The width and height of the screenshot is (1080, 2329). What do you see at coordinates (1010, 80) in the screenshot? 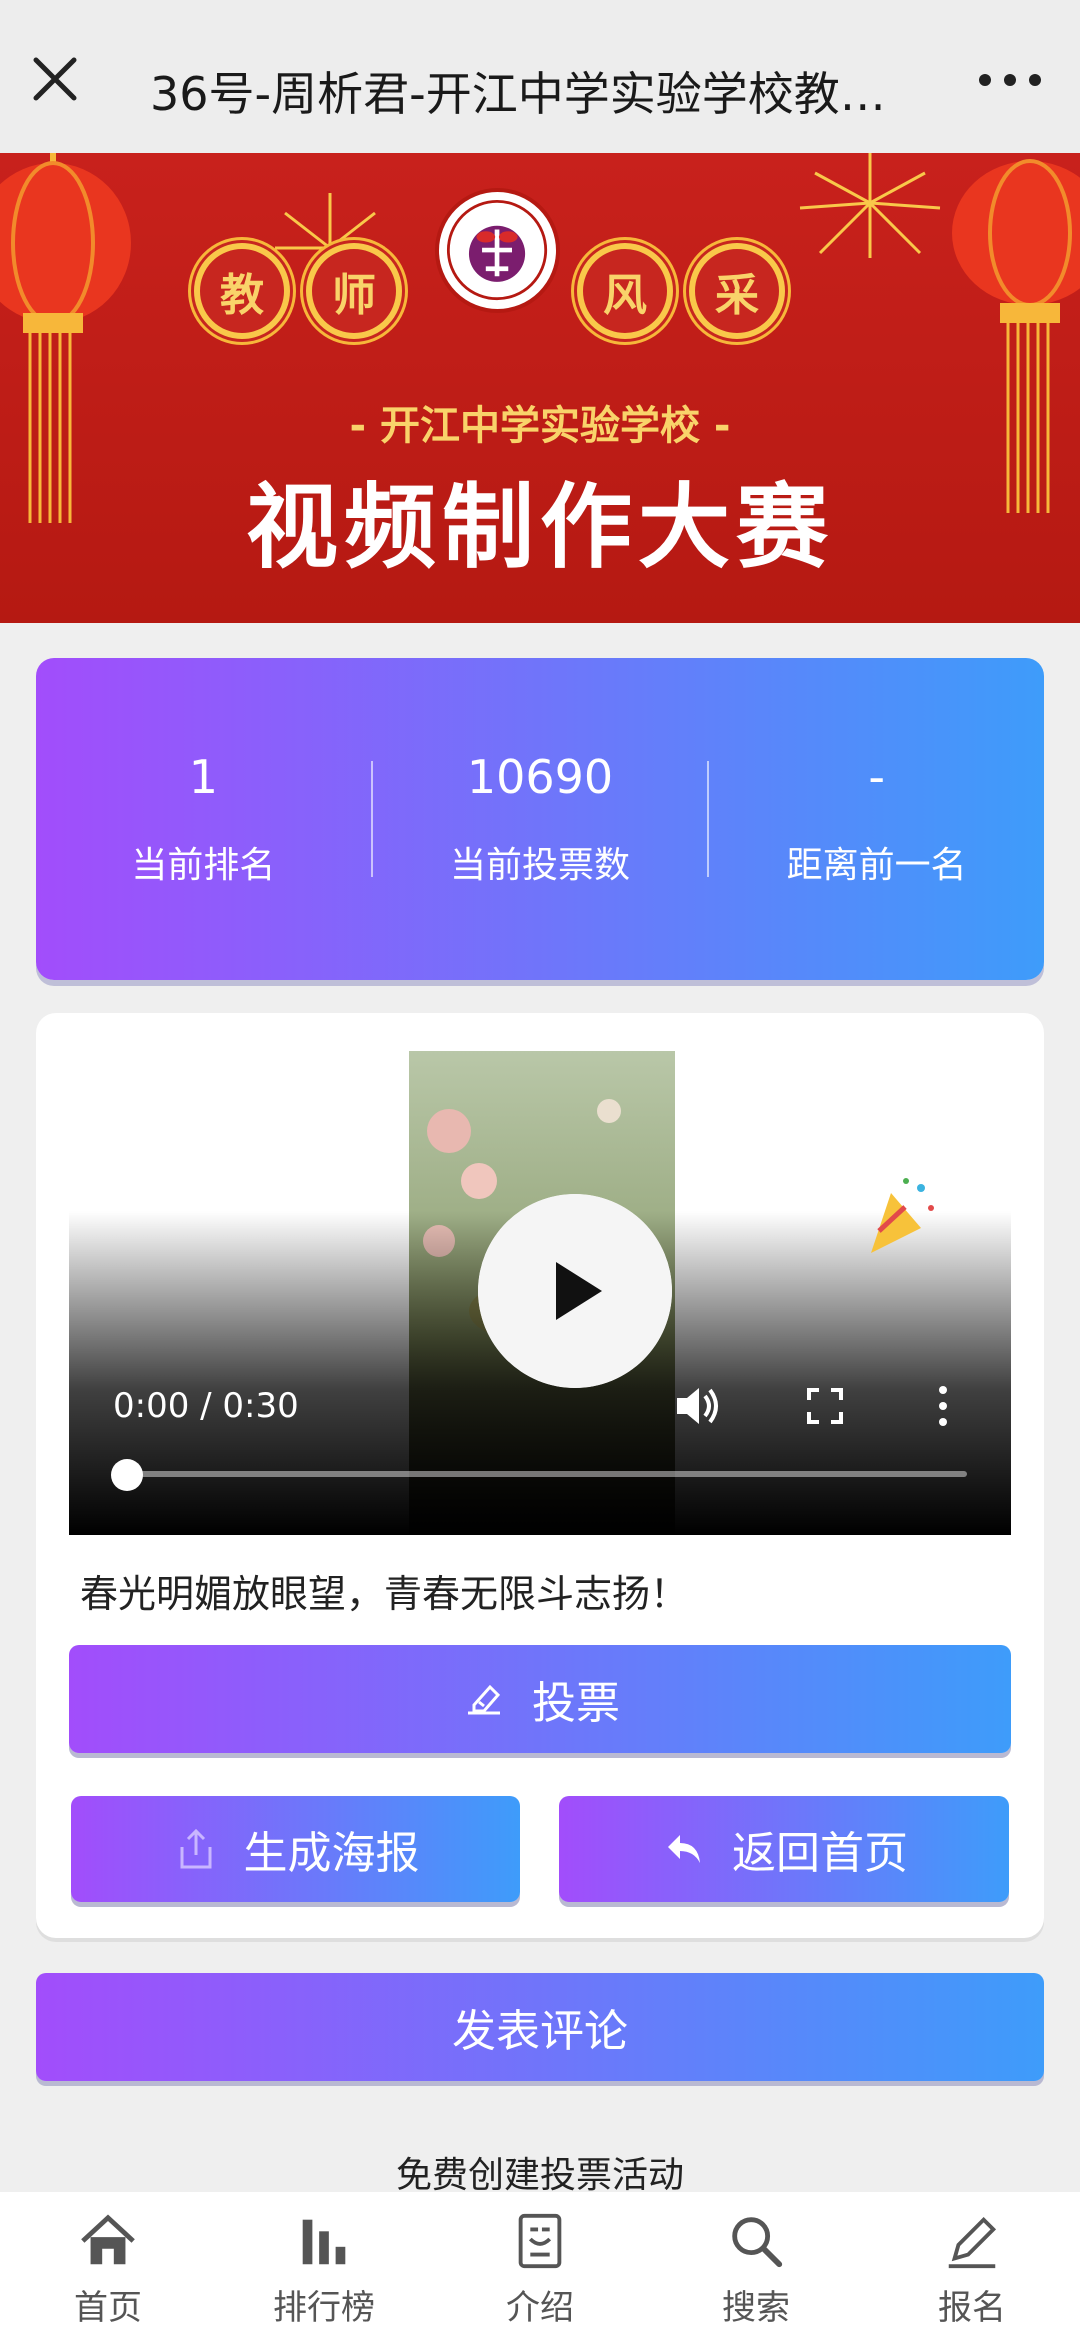
I see `more-icon` at bounding box center [1010, 80].